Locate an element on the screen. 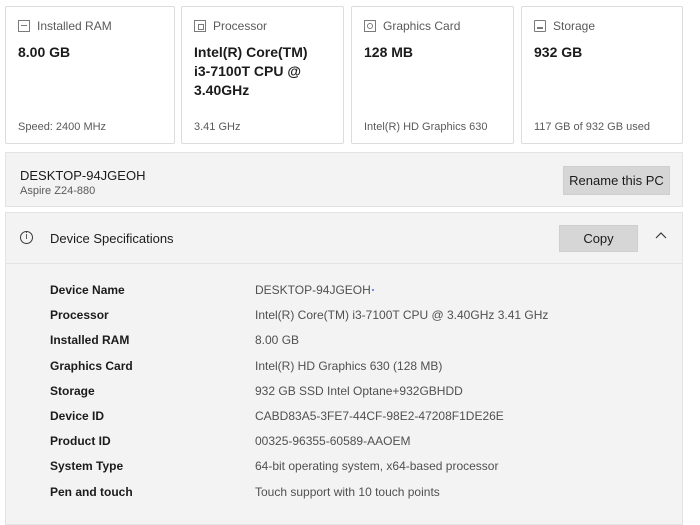  card-storage: Storage 932 GB 117 GB of 932 GB used is located at coordinates (602, 75).